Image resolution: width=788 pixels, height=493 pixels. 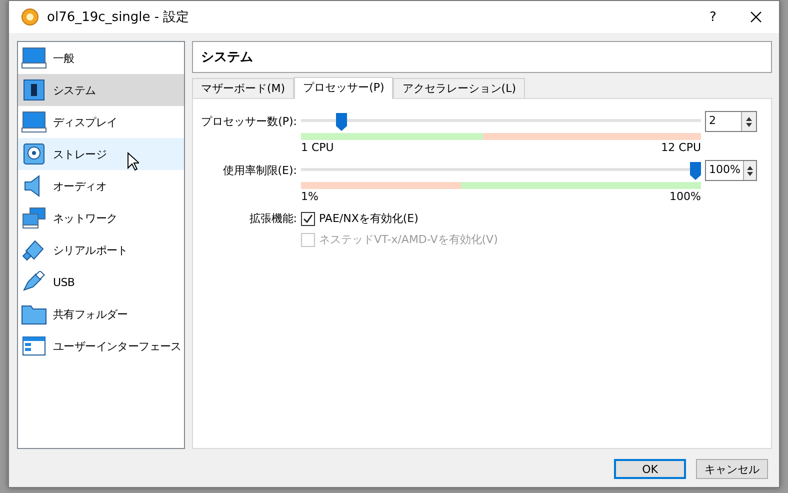 What do you see at coordinates (459, 88) in the screenshot?
I see `tab: アクセラレーション(L)` at bounding box center [459, 88].